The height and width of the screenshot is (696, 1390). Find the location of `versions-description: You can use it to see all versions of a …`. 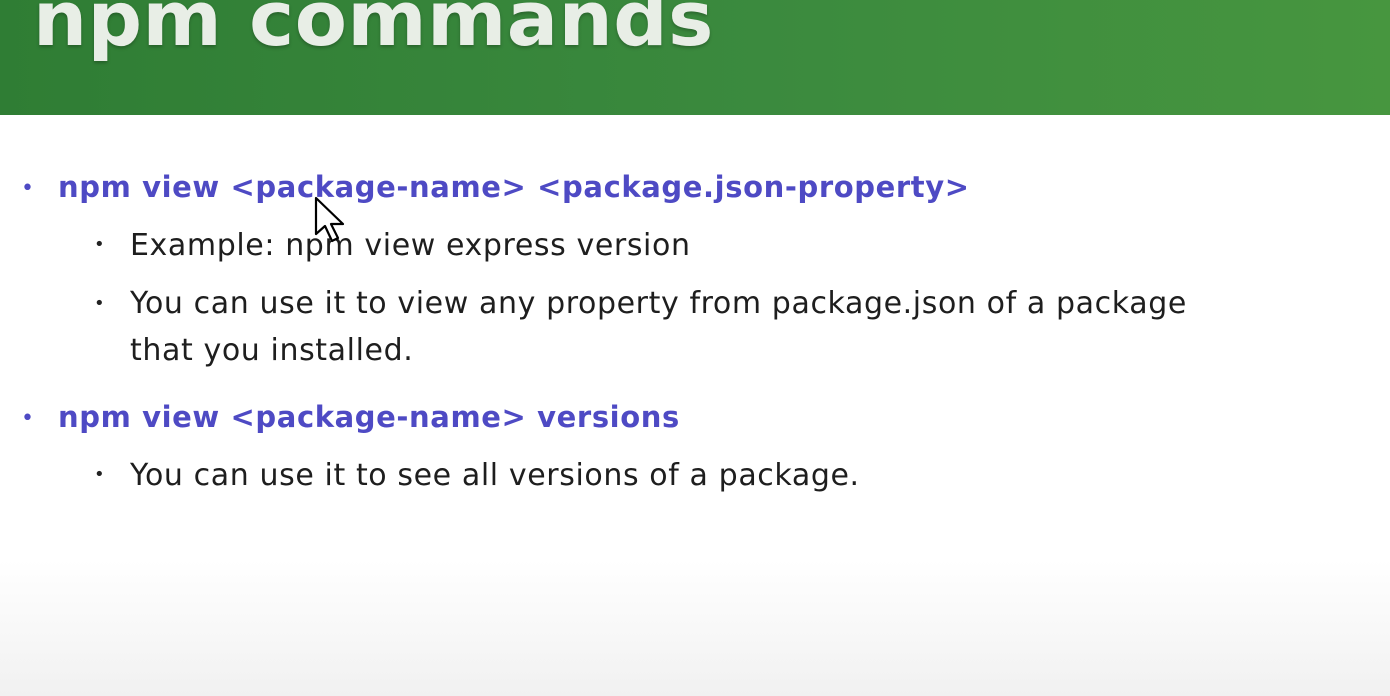

versions-description: You can use it to see all versions of a … is located at coordinates (495, 475).